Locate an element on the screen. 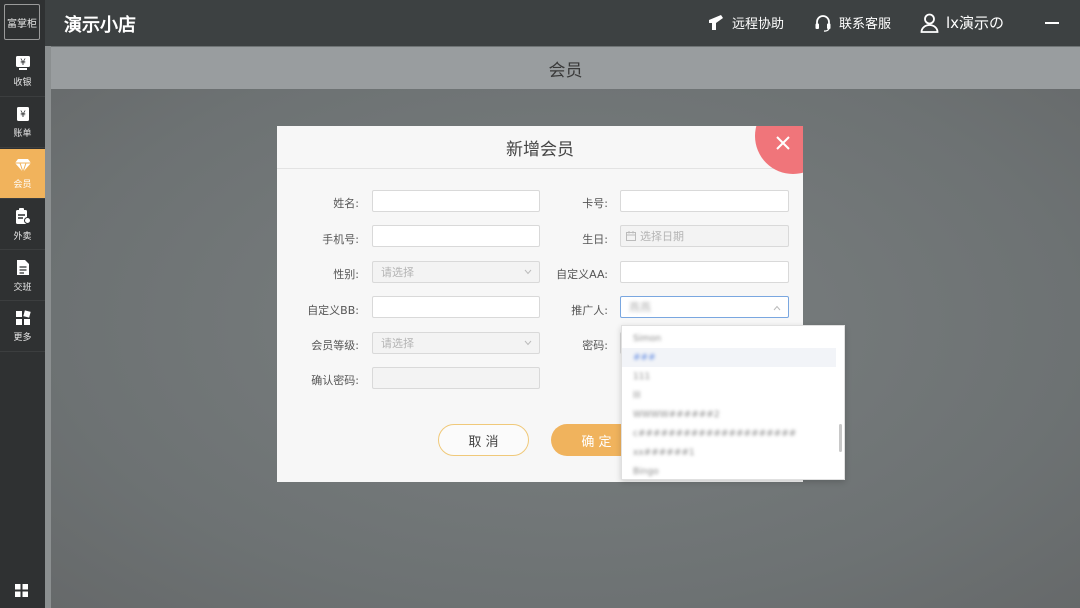  sidebar-item-member: 会员 is located at coordinates (22, 174).